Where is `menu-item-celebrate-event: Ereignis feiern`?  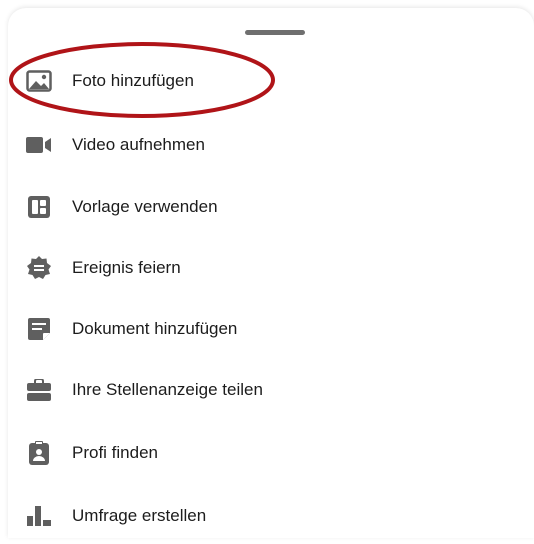
menu-item-celebrate-event: Ereignis feiern is located at coordinates (267, 268).